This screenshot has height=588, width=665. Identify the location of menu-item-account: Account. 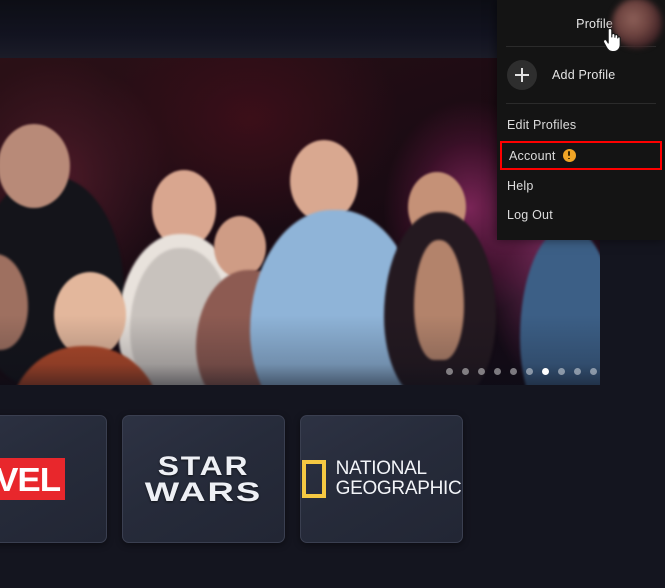
(581, 155).